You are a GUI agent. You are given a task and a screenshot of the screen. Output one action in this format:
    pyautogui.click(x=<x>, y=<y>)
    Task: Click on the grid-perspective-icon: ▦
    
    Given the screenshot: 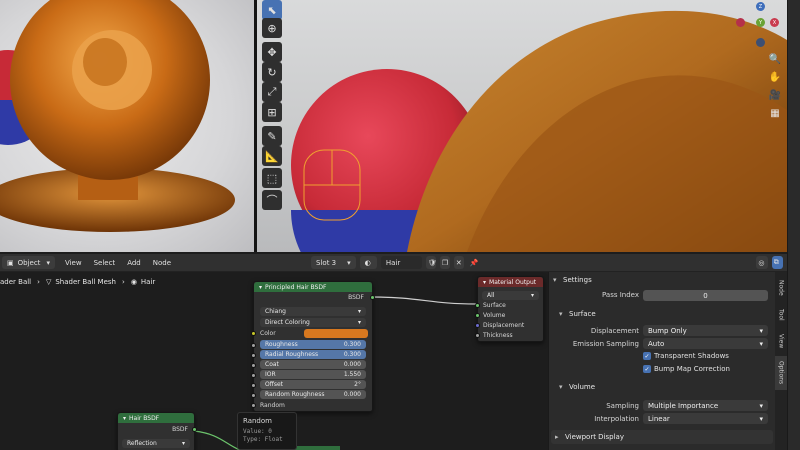 What is the action you would take?
    pyautogui.click(x=775, y=113)
    